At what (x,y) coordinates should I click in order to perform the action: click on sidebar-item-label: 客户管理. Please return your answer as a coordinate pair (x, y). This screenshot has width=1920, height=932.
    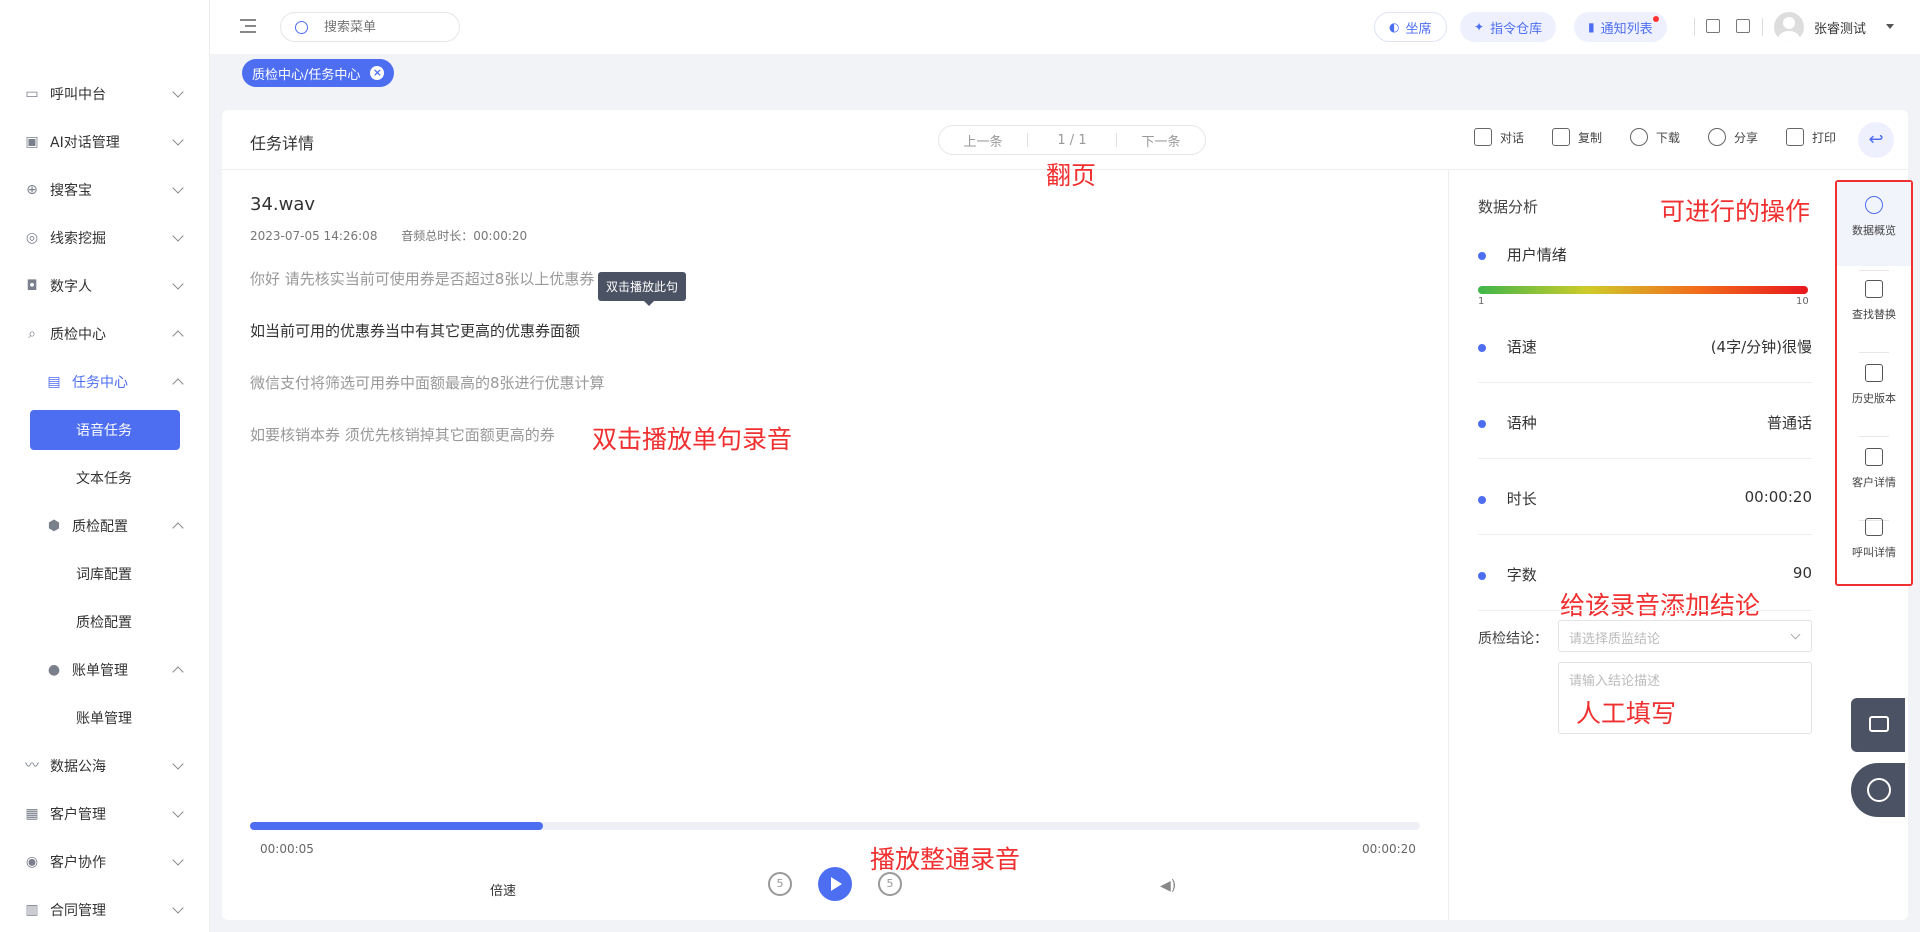
    Looking at the image, I should click on (78, 815).